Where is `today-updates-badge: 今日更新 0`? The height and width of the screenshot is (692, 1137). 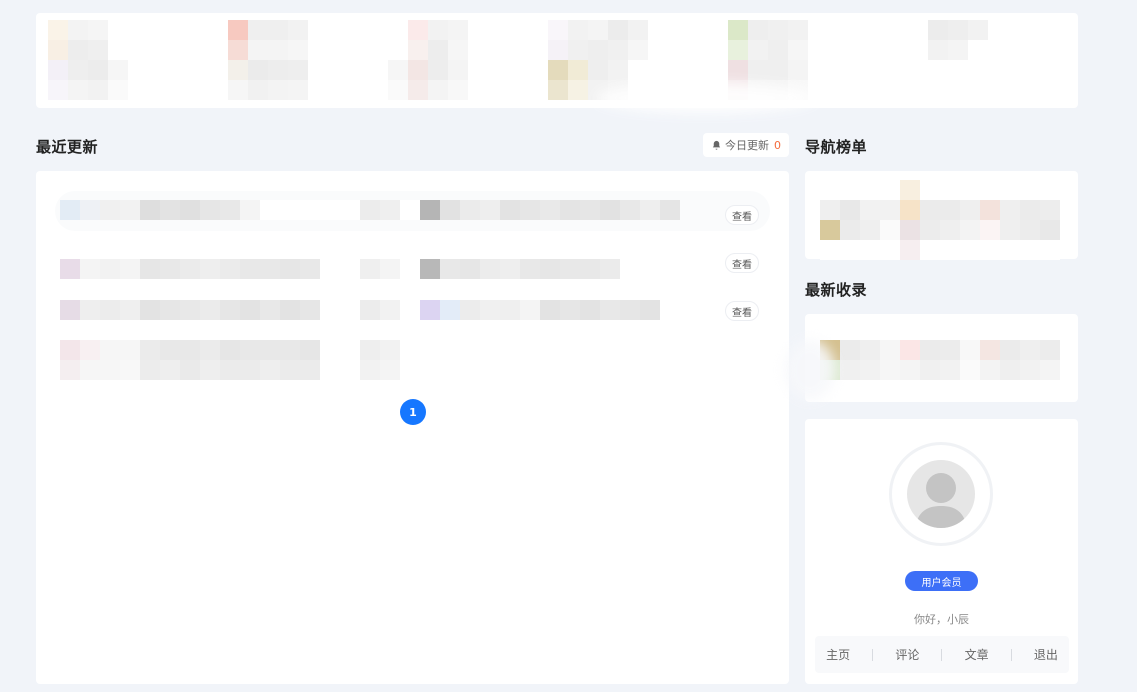 today-updates-badge: 今日更新 0 is located at coordinates (746, 145).